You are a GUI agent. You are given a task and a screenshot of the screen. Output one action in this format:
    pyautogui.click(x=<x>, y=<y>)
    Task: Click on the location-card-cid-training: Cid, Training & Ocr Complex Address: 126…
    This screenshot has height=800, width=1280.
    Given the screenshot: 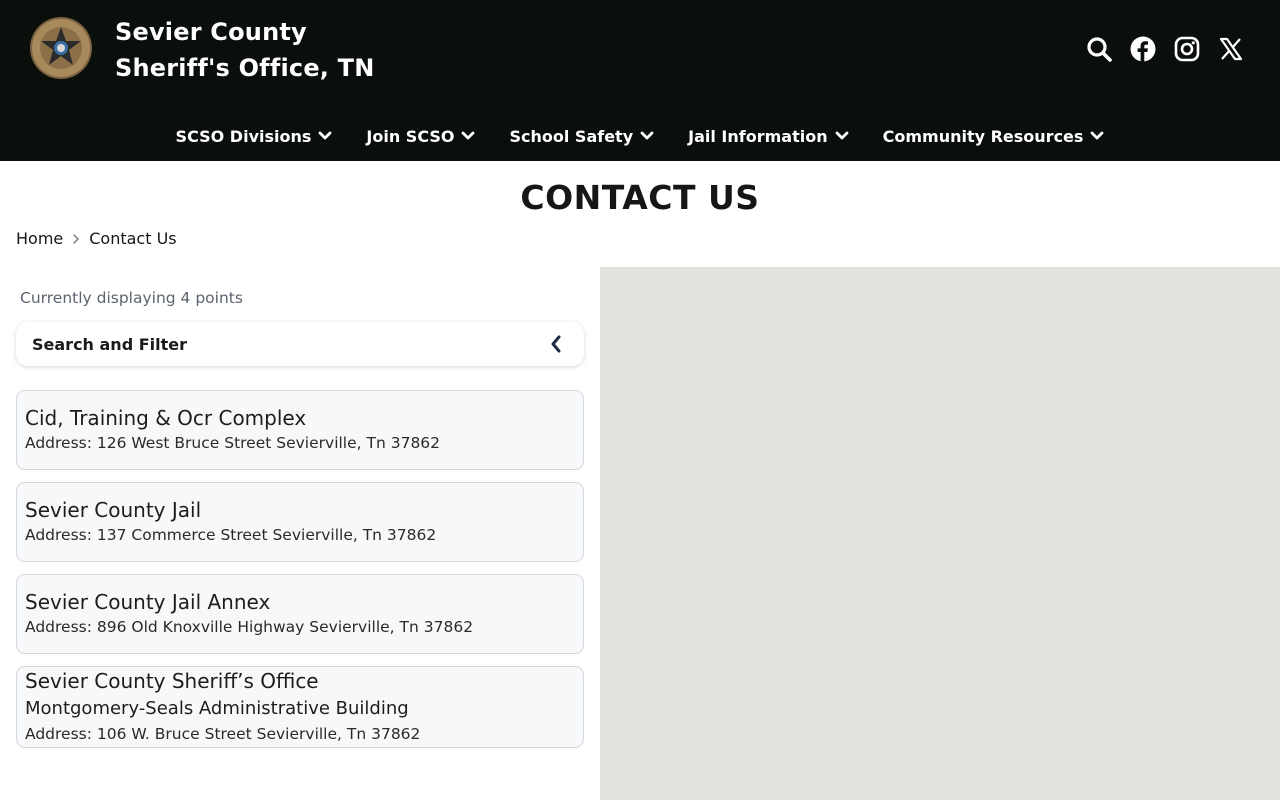 What is the action you would take?
    pyautogui.click(x=300, y=430)
    